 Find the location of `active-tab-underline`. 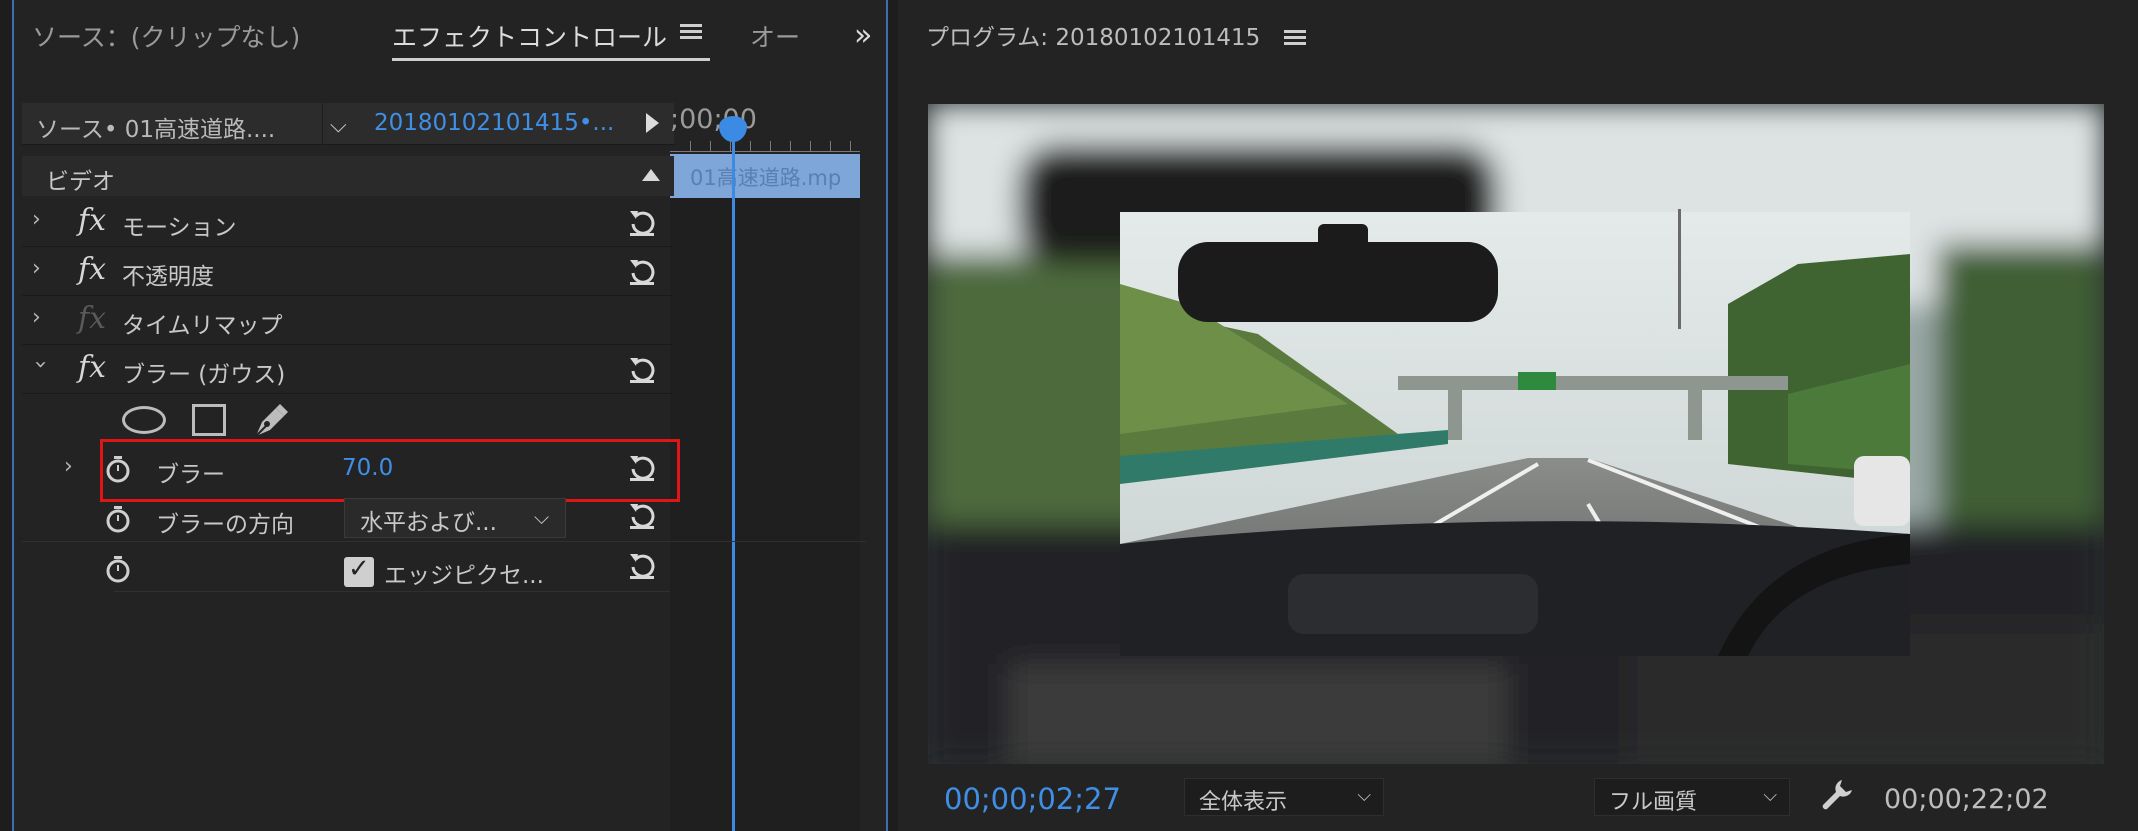

active-tab-underline is located at coordinates (551, 59).